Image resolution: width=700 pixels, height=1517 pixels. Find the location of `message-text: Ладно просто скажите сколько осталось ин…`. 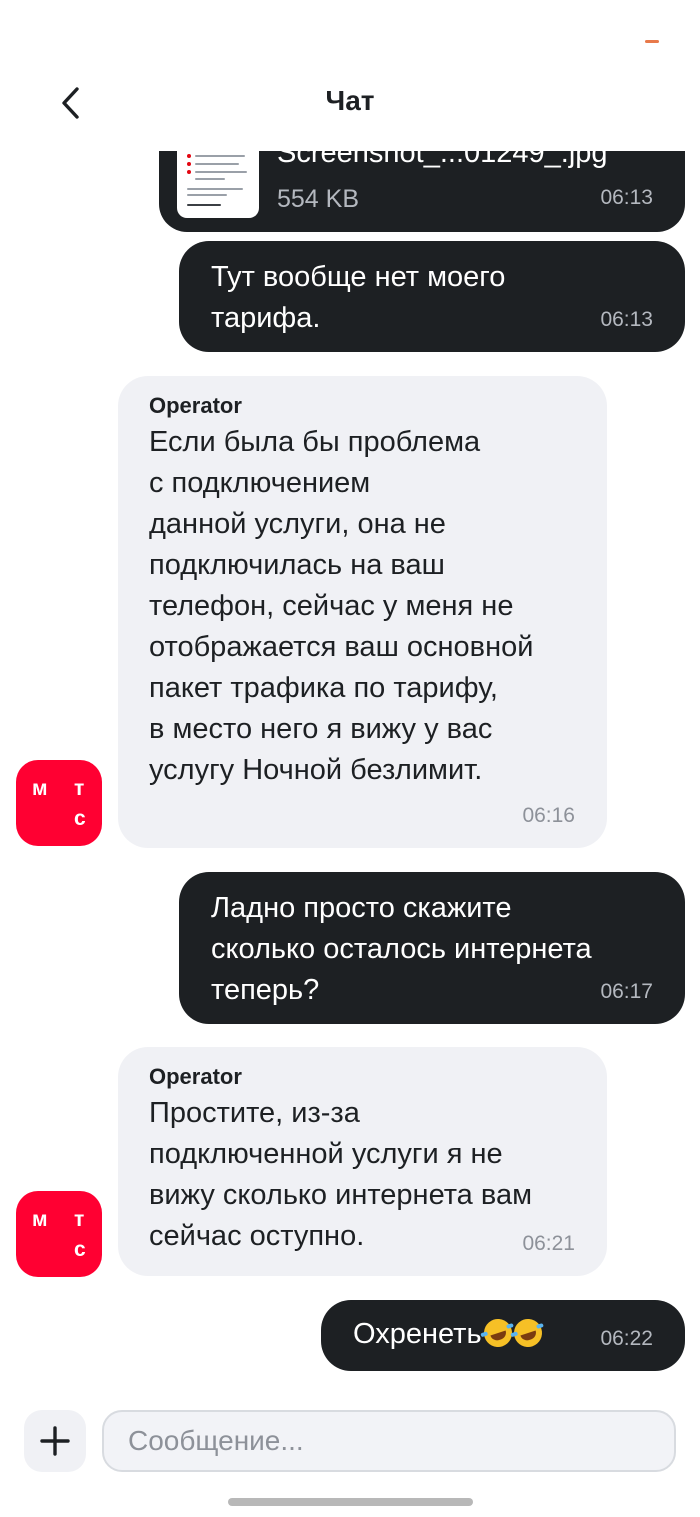

message-text: Ладно просто скажите сколько осталось ин… is located at coordinates (401, 949).